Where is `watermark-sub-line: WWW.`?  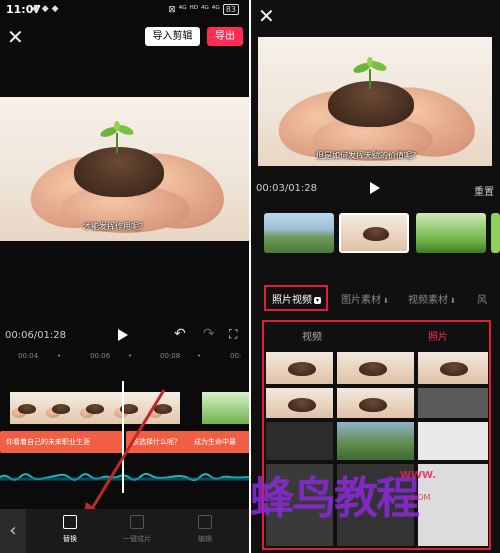
watermark-sub-line: WWW. is located at coordinates (418, 475).